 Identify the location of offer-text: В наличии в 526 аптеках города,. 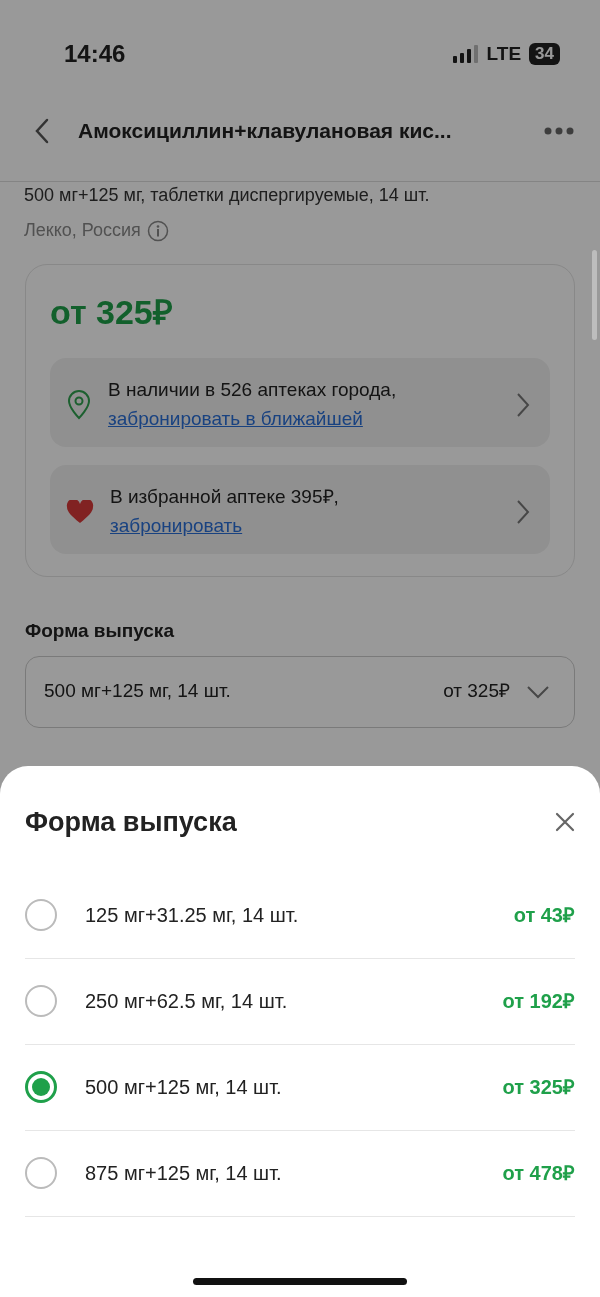
(253, 390).